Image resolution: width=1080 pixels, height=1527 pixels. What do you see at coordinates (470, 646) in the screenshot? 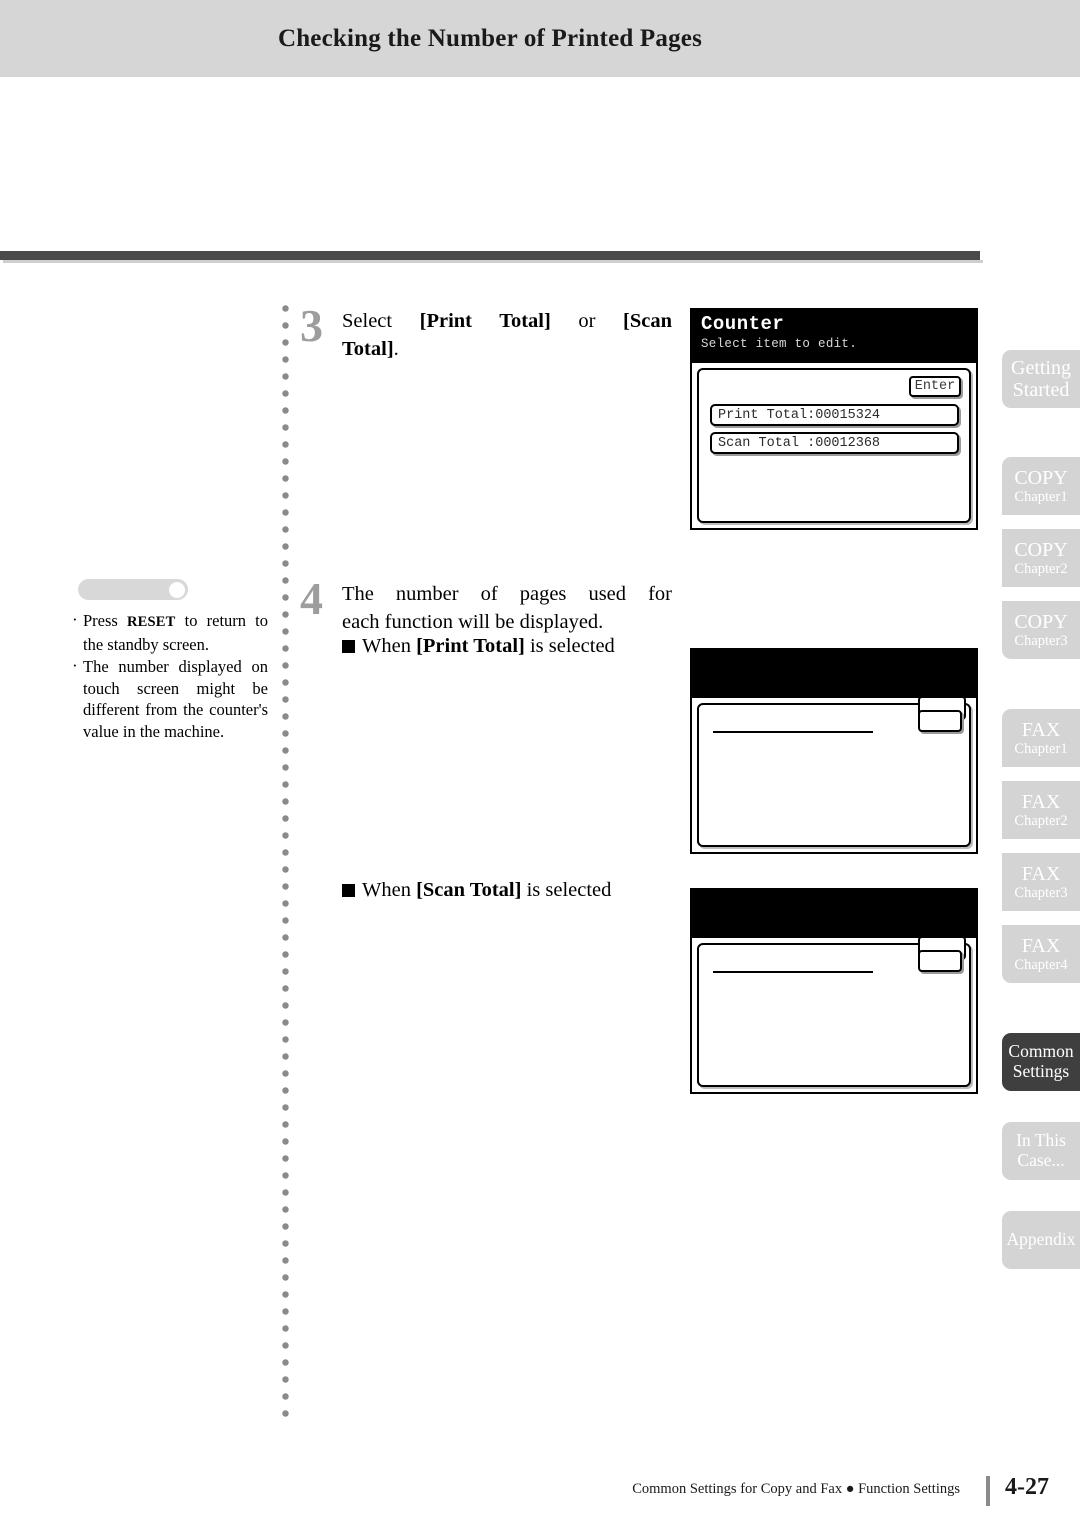
I see `bullet-print-bold: [Print Total]` at bounding box center [470, 646].